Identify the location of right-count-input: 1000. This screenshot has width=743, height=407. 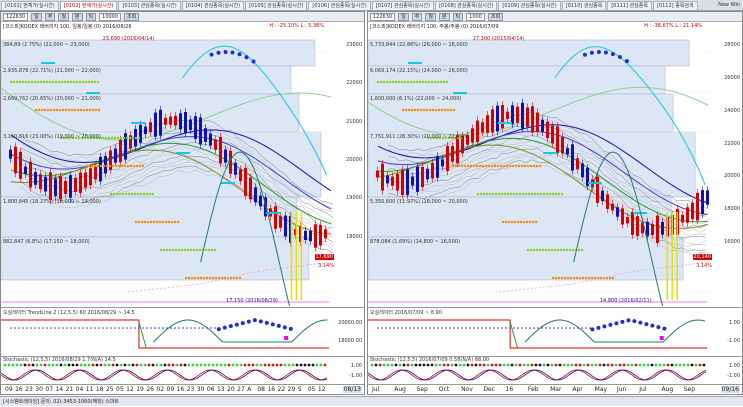
(475, 16).